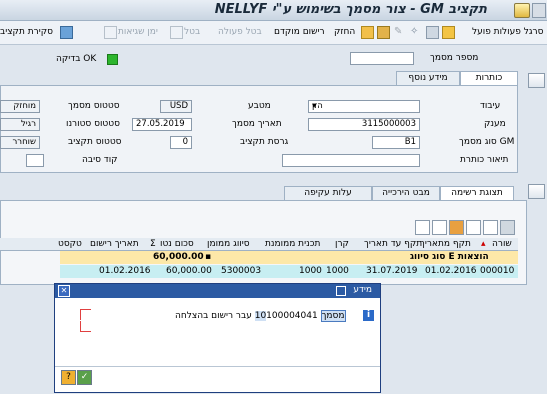 The image size is (547, 394). What do you see at coordinates (192, 32) in the screenshot?
I see `undo-button: בטל` at bounding box center [192, 32].